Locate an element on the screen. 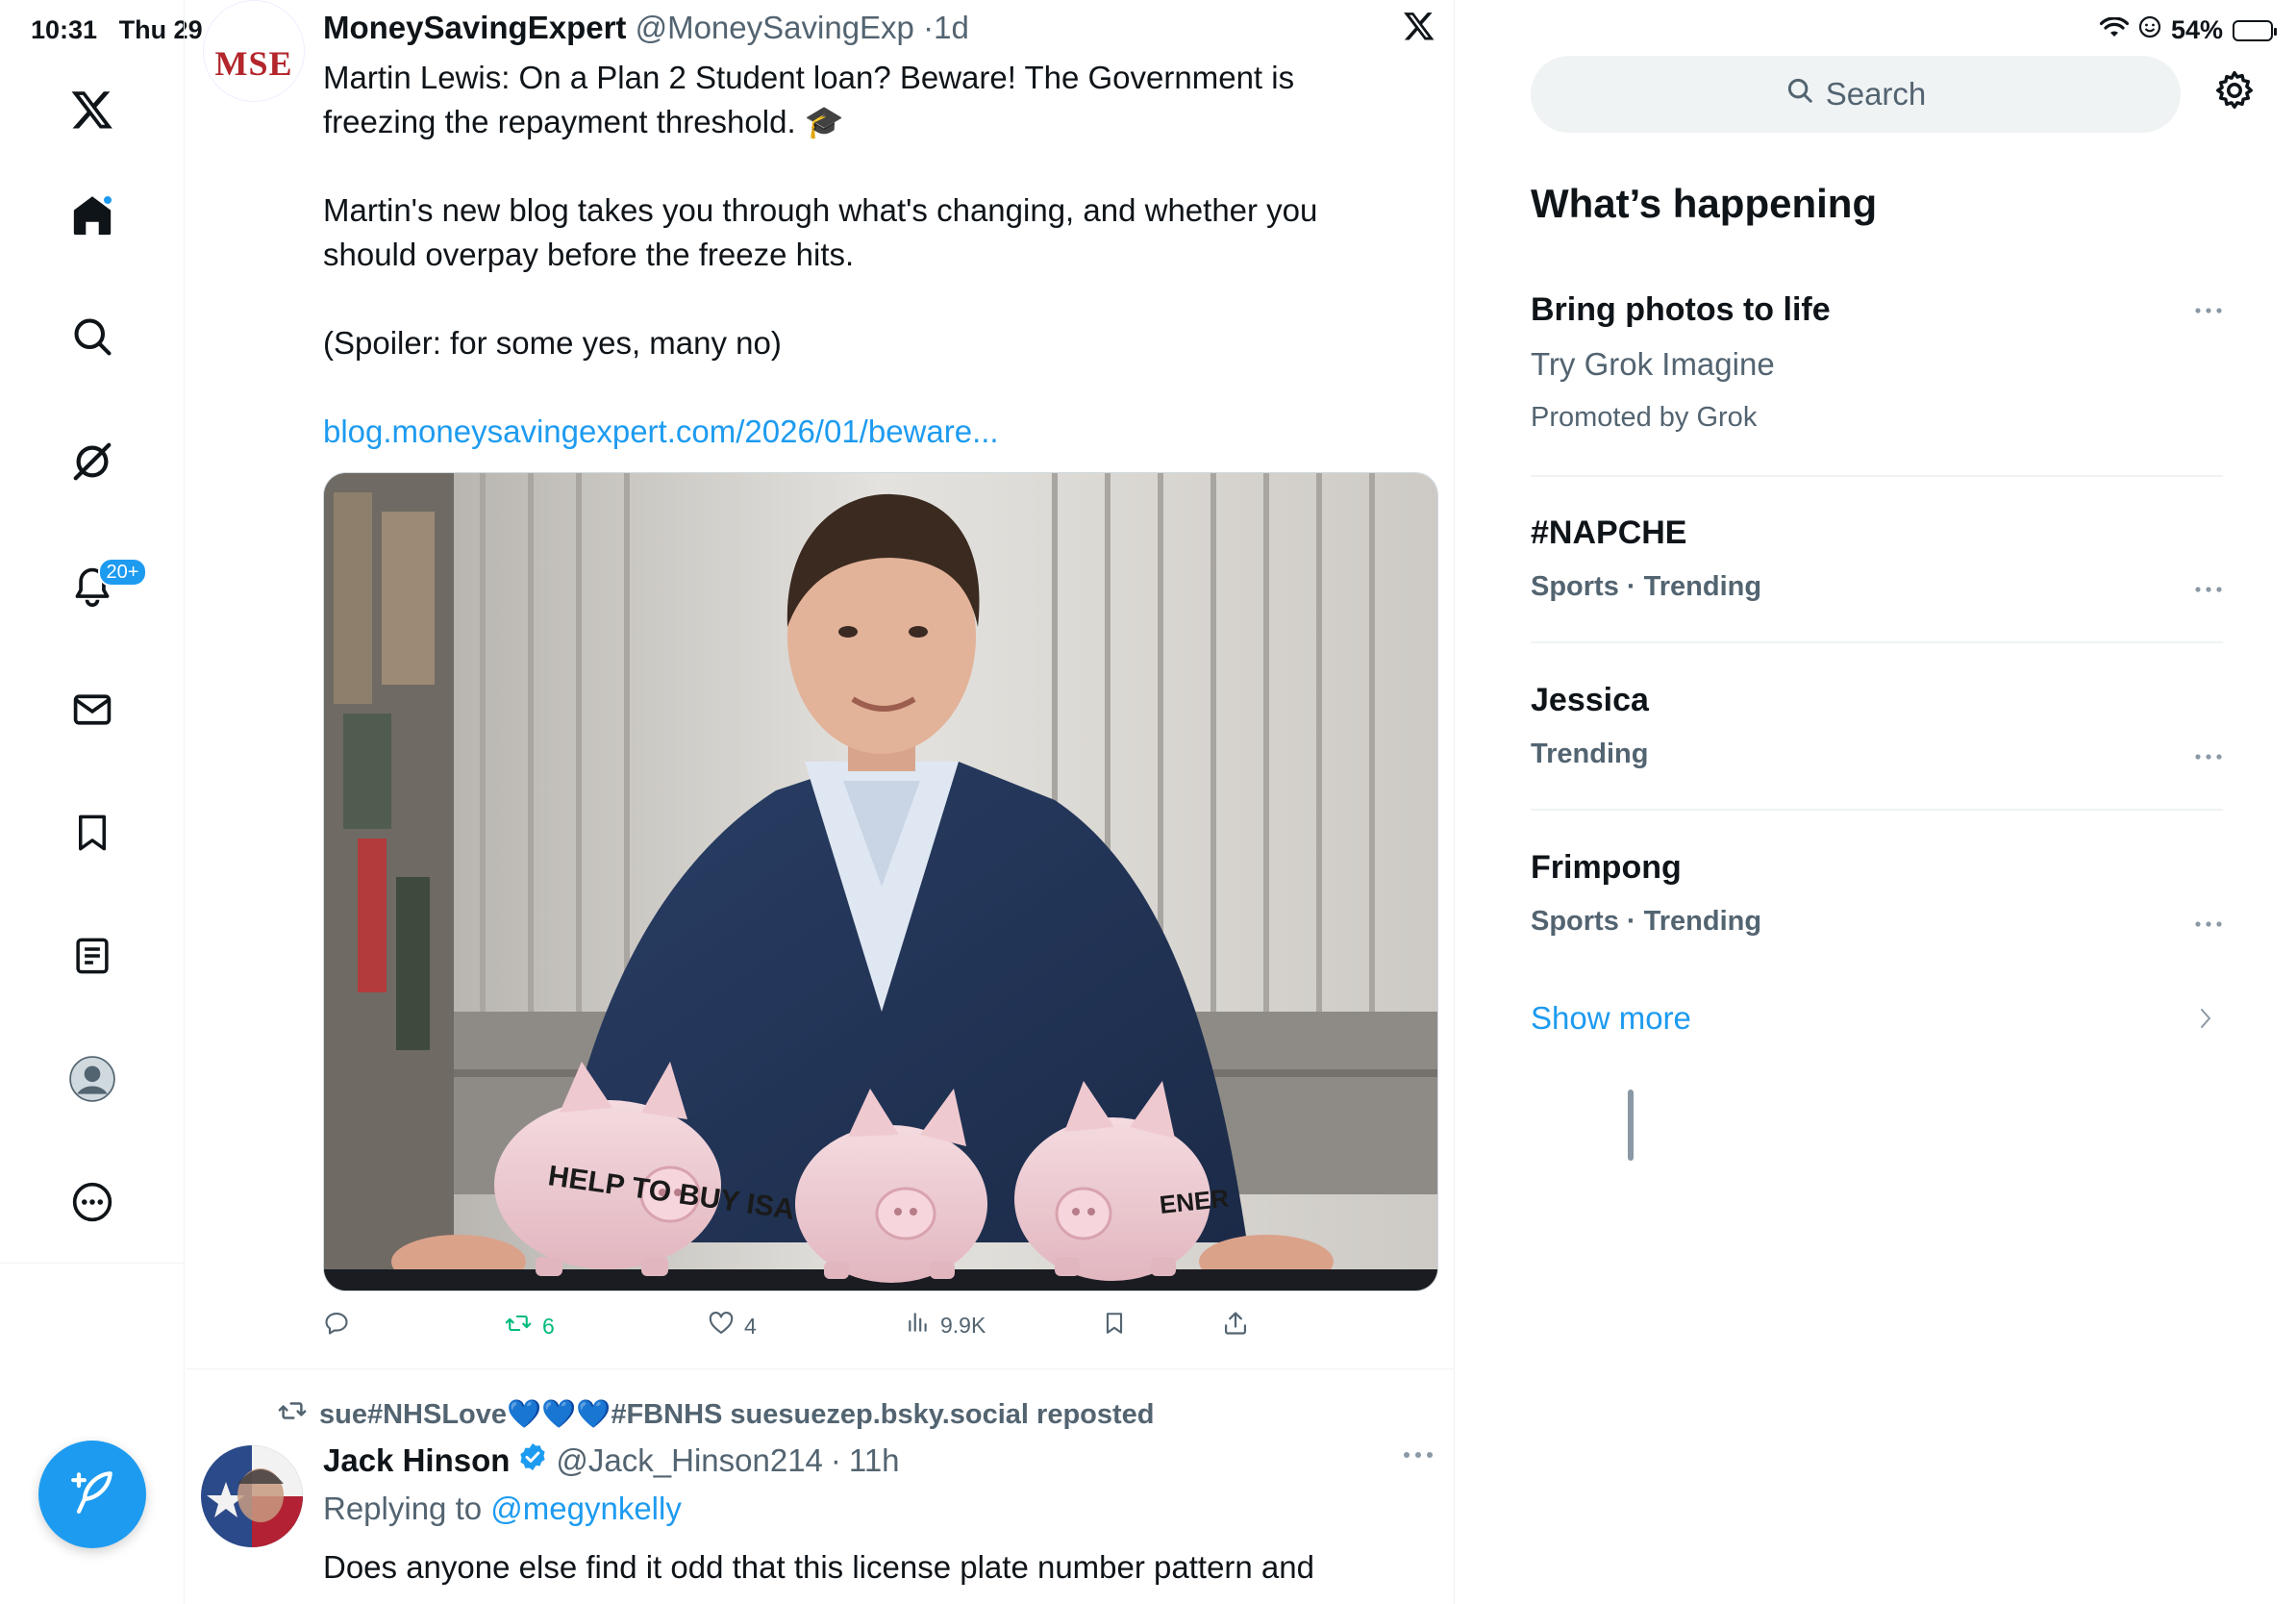  replying-to-label: Replying to is located at coordinates (403, 1508).